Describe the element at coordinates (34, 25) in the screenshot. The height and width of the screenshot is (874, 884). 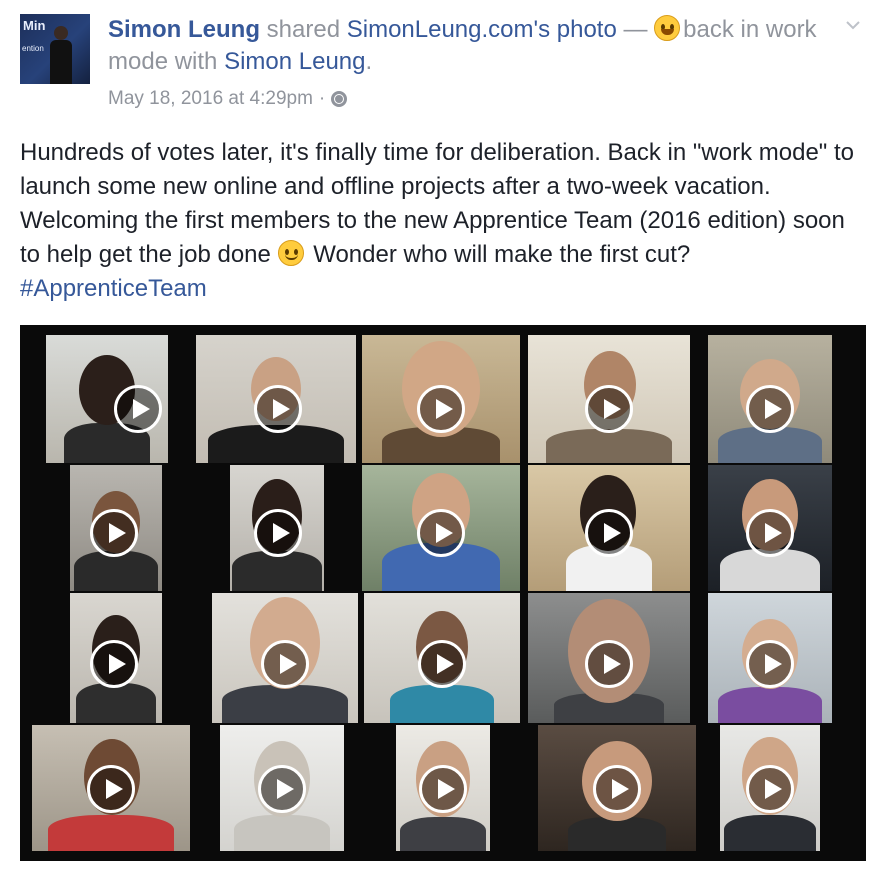
I see `avatar-text: Min` at that location.